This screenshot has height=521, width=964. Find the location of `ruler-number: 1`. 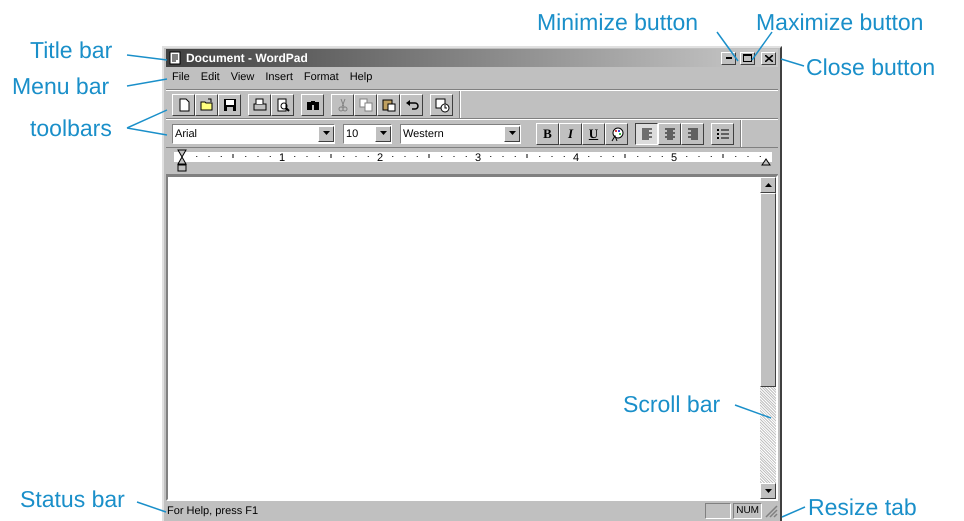

ruler-number: 1 is located at coordinates (282, 158).